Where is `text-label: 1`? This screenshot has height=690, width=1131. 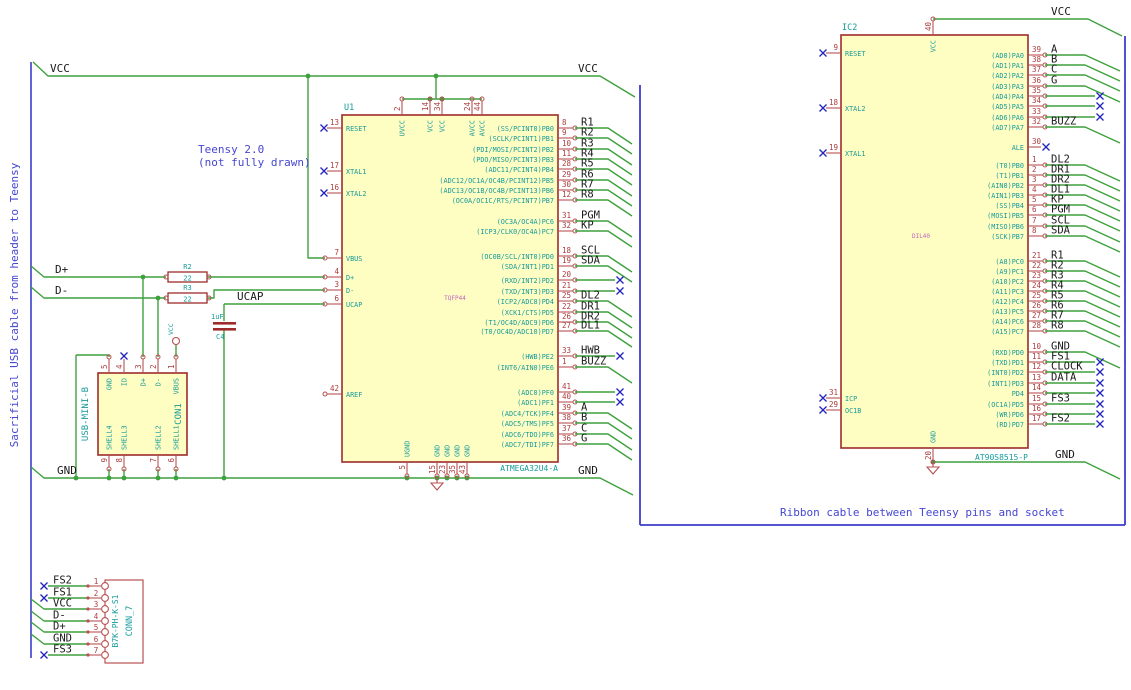
text-label: 1 is located at coordinates (96, 581).